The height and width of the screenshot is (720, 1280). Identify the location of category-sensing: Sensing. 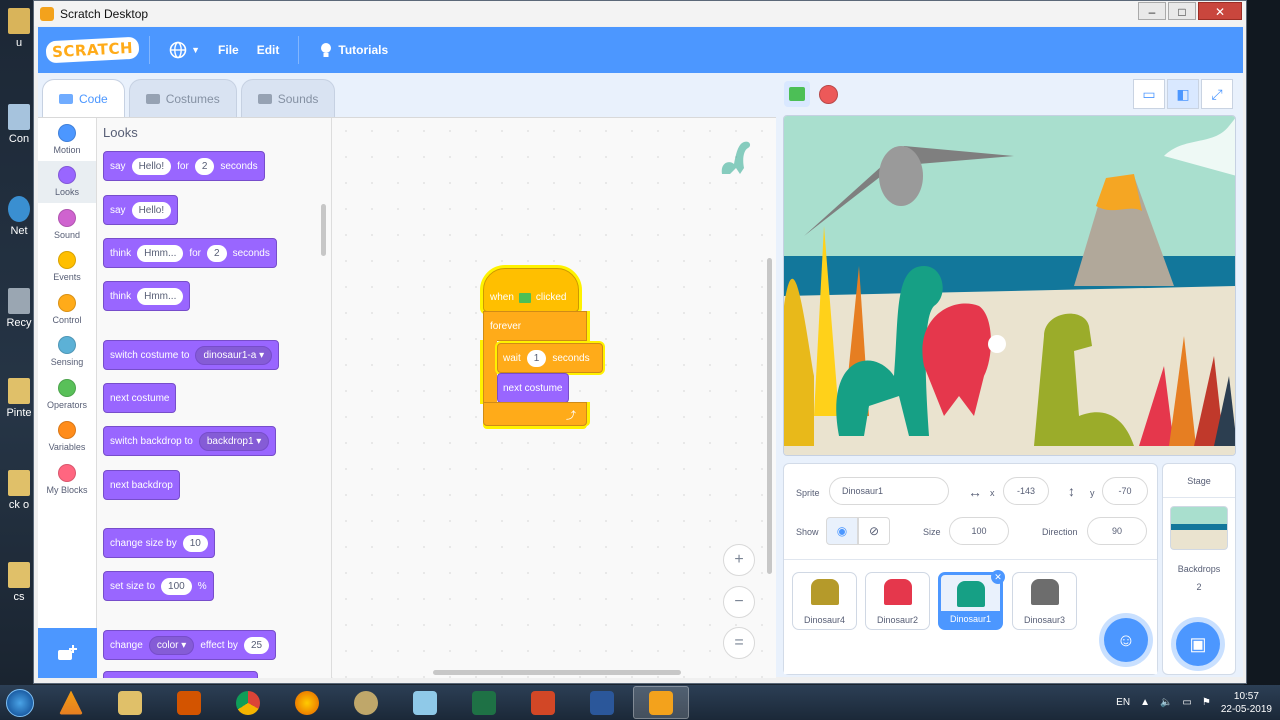
(67, 352).